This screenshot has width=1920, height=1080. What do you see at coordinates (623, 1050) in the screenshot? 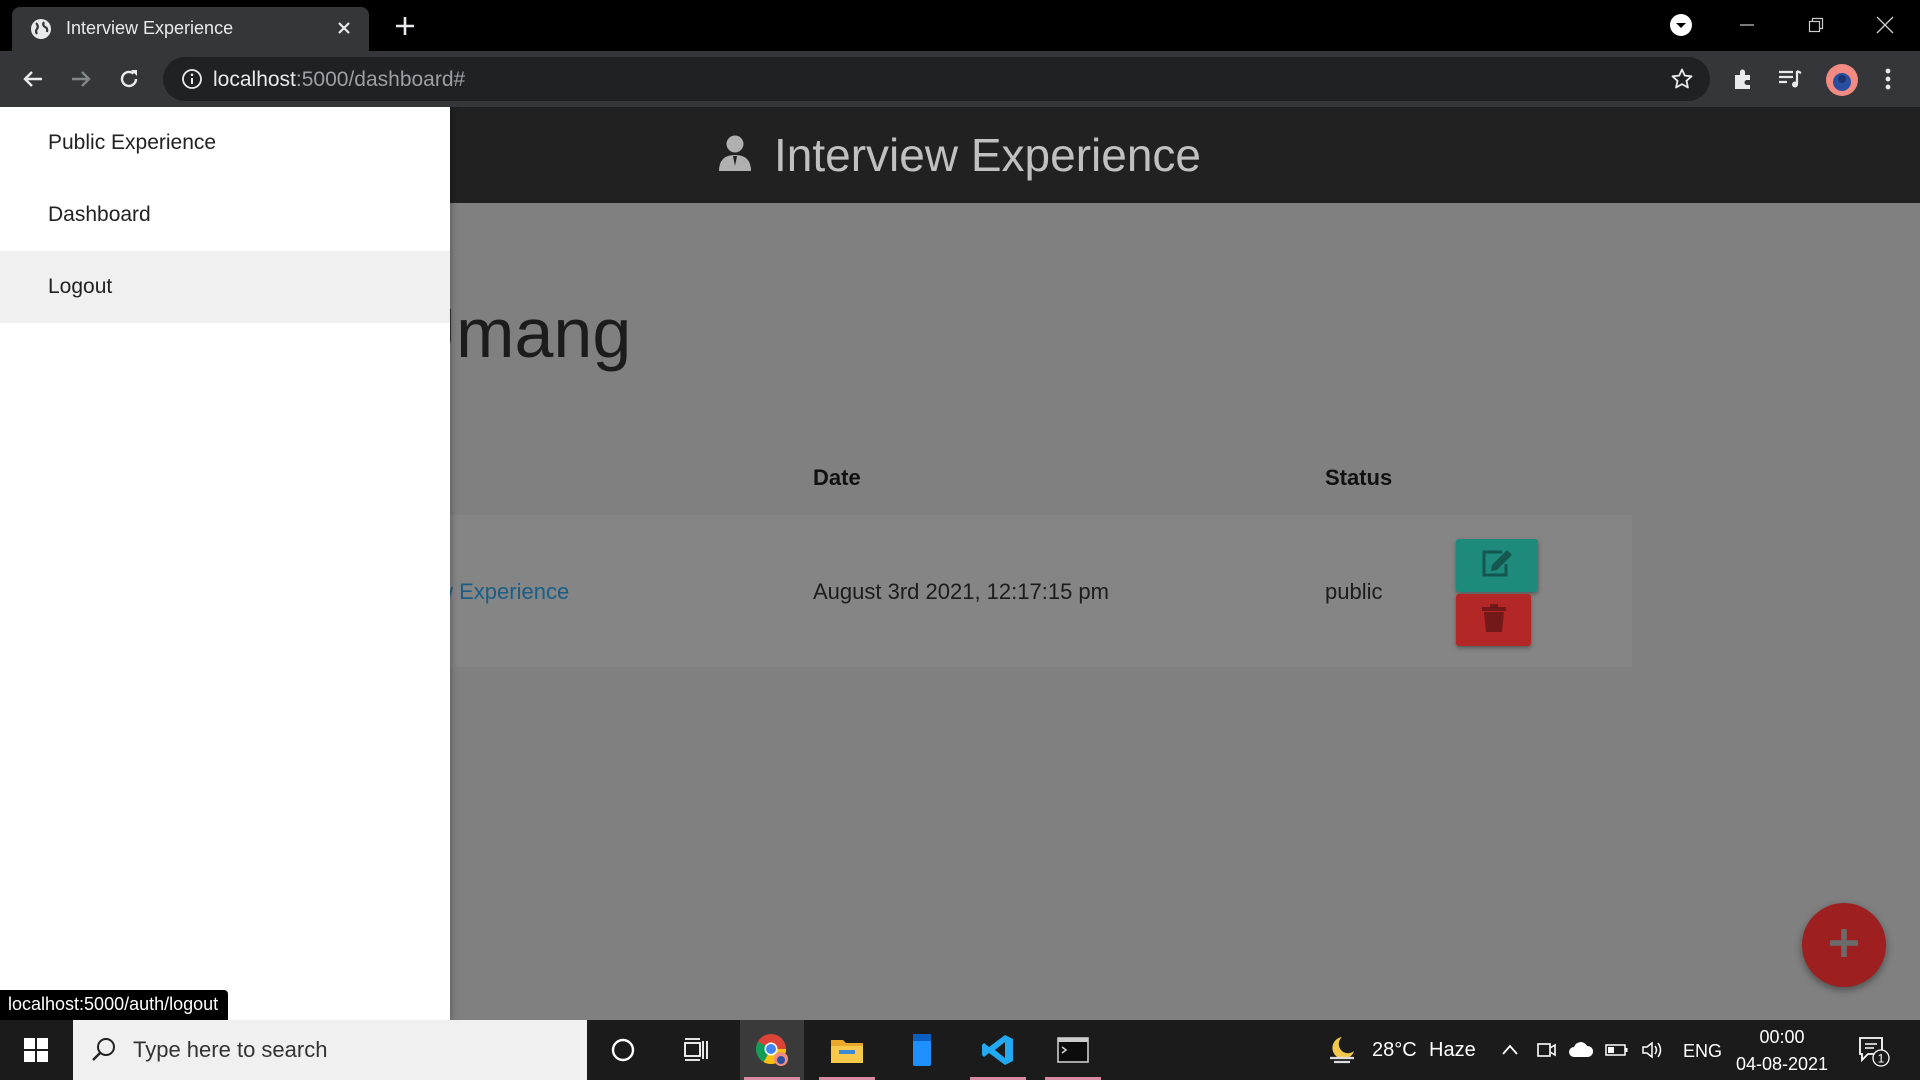
I see `cortana-icon` at bounding box center [623, 1050].